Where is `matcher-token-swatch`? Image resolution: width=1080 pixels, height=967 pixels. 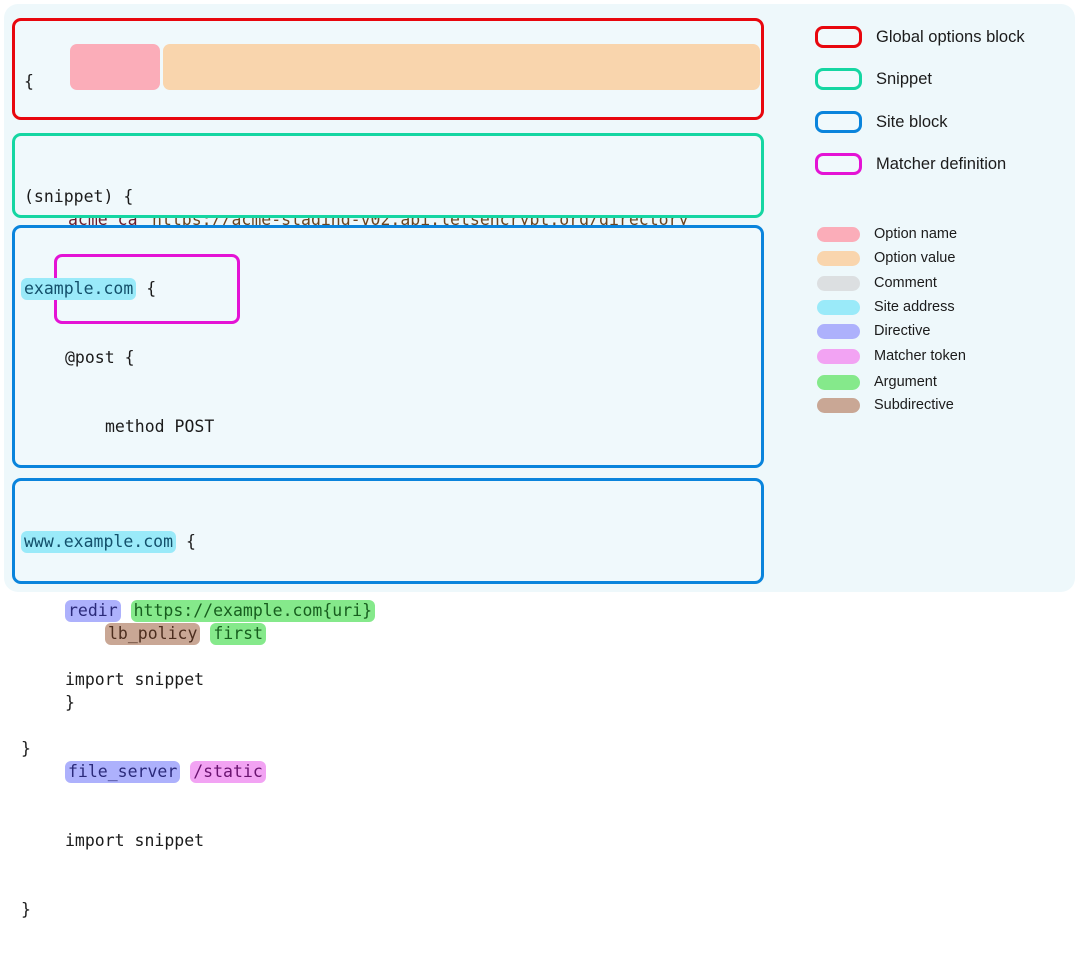
matcher-token-swatch is located at coordinates (838, 356).